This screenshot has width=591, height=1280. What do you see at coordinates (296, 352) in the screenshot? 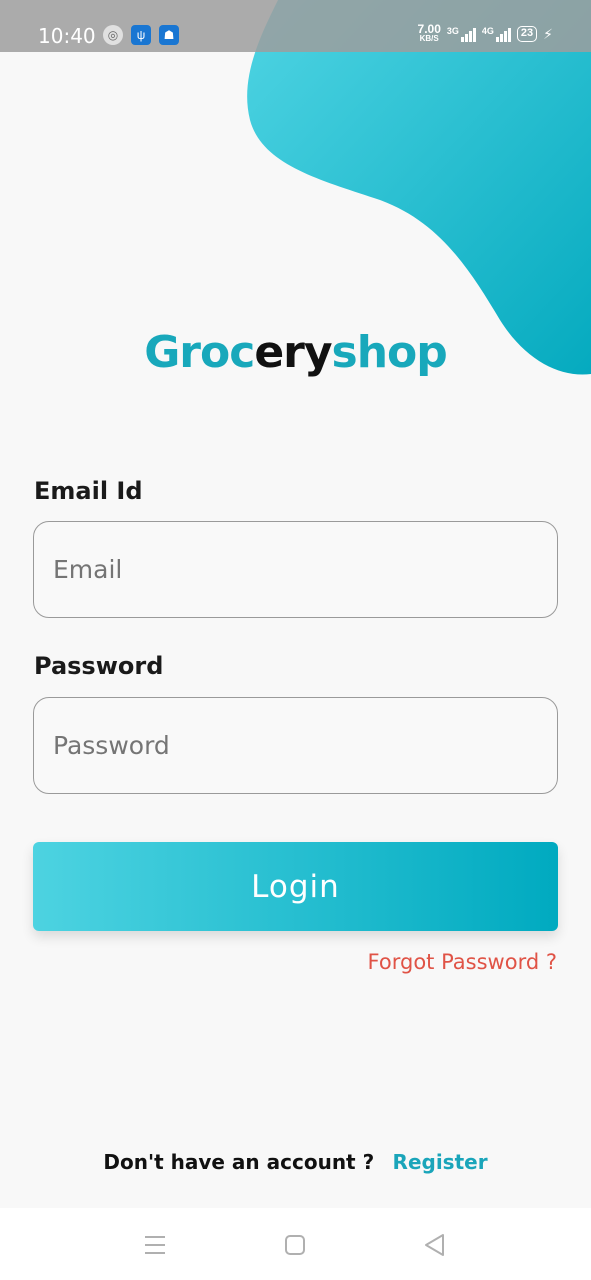
I see `app-logo: Groceryshop` at bounding box center [296, 352].